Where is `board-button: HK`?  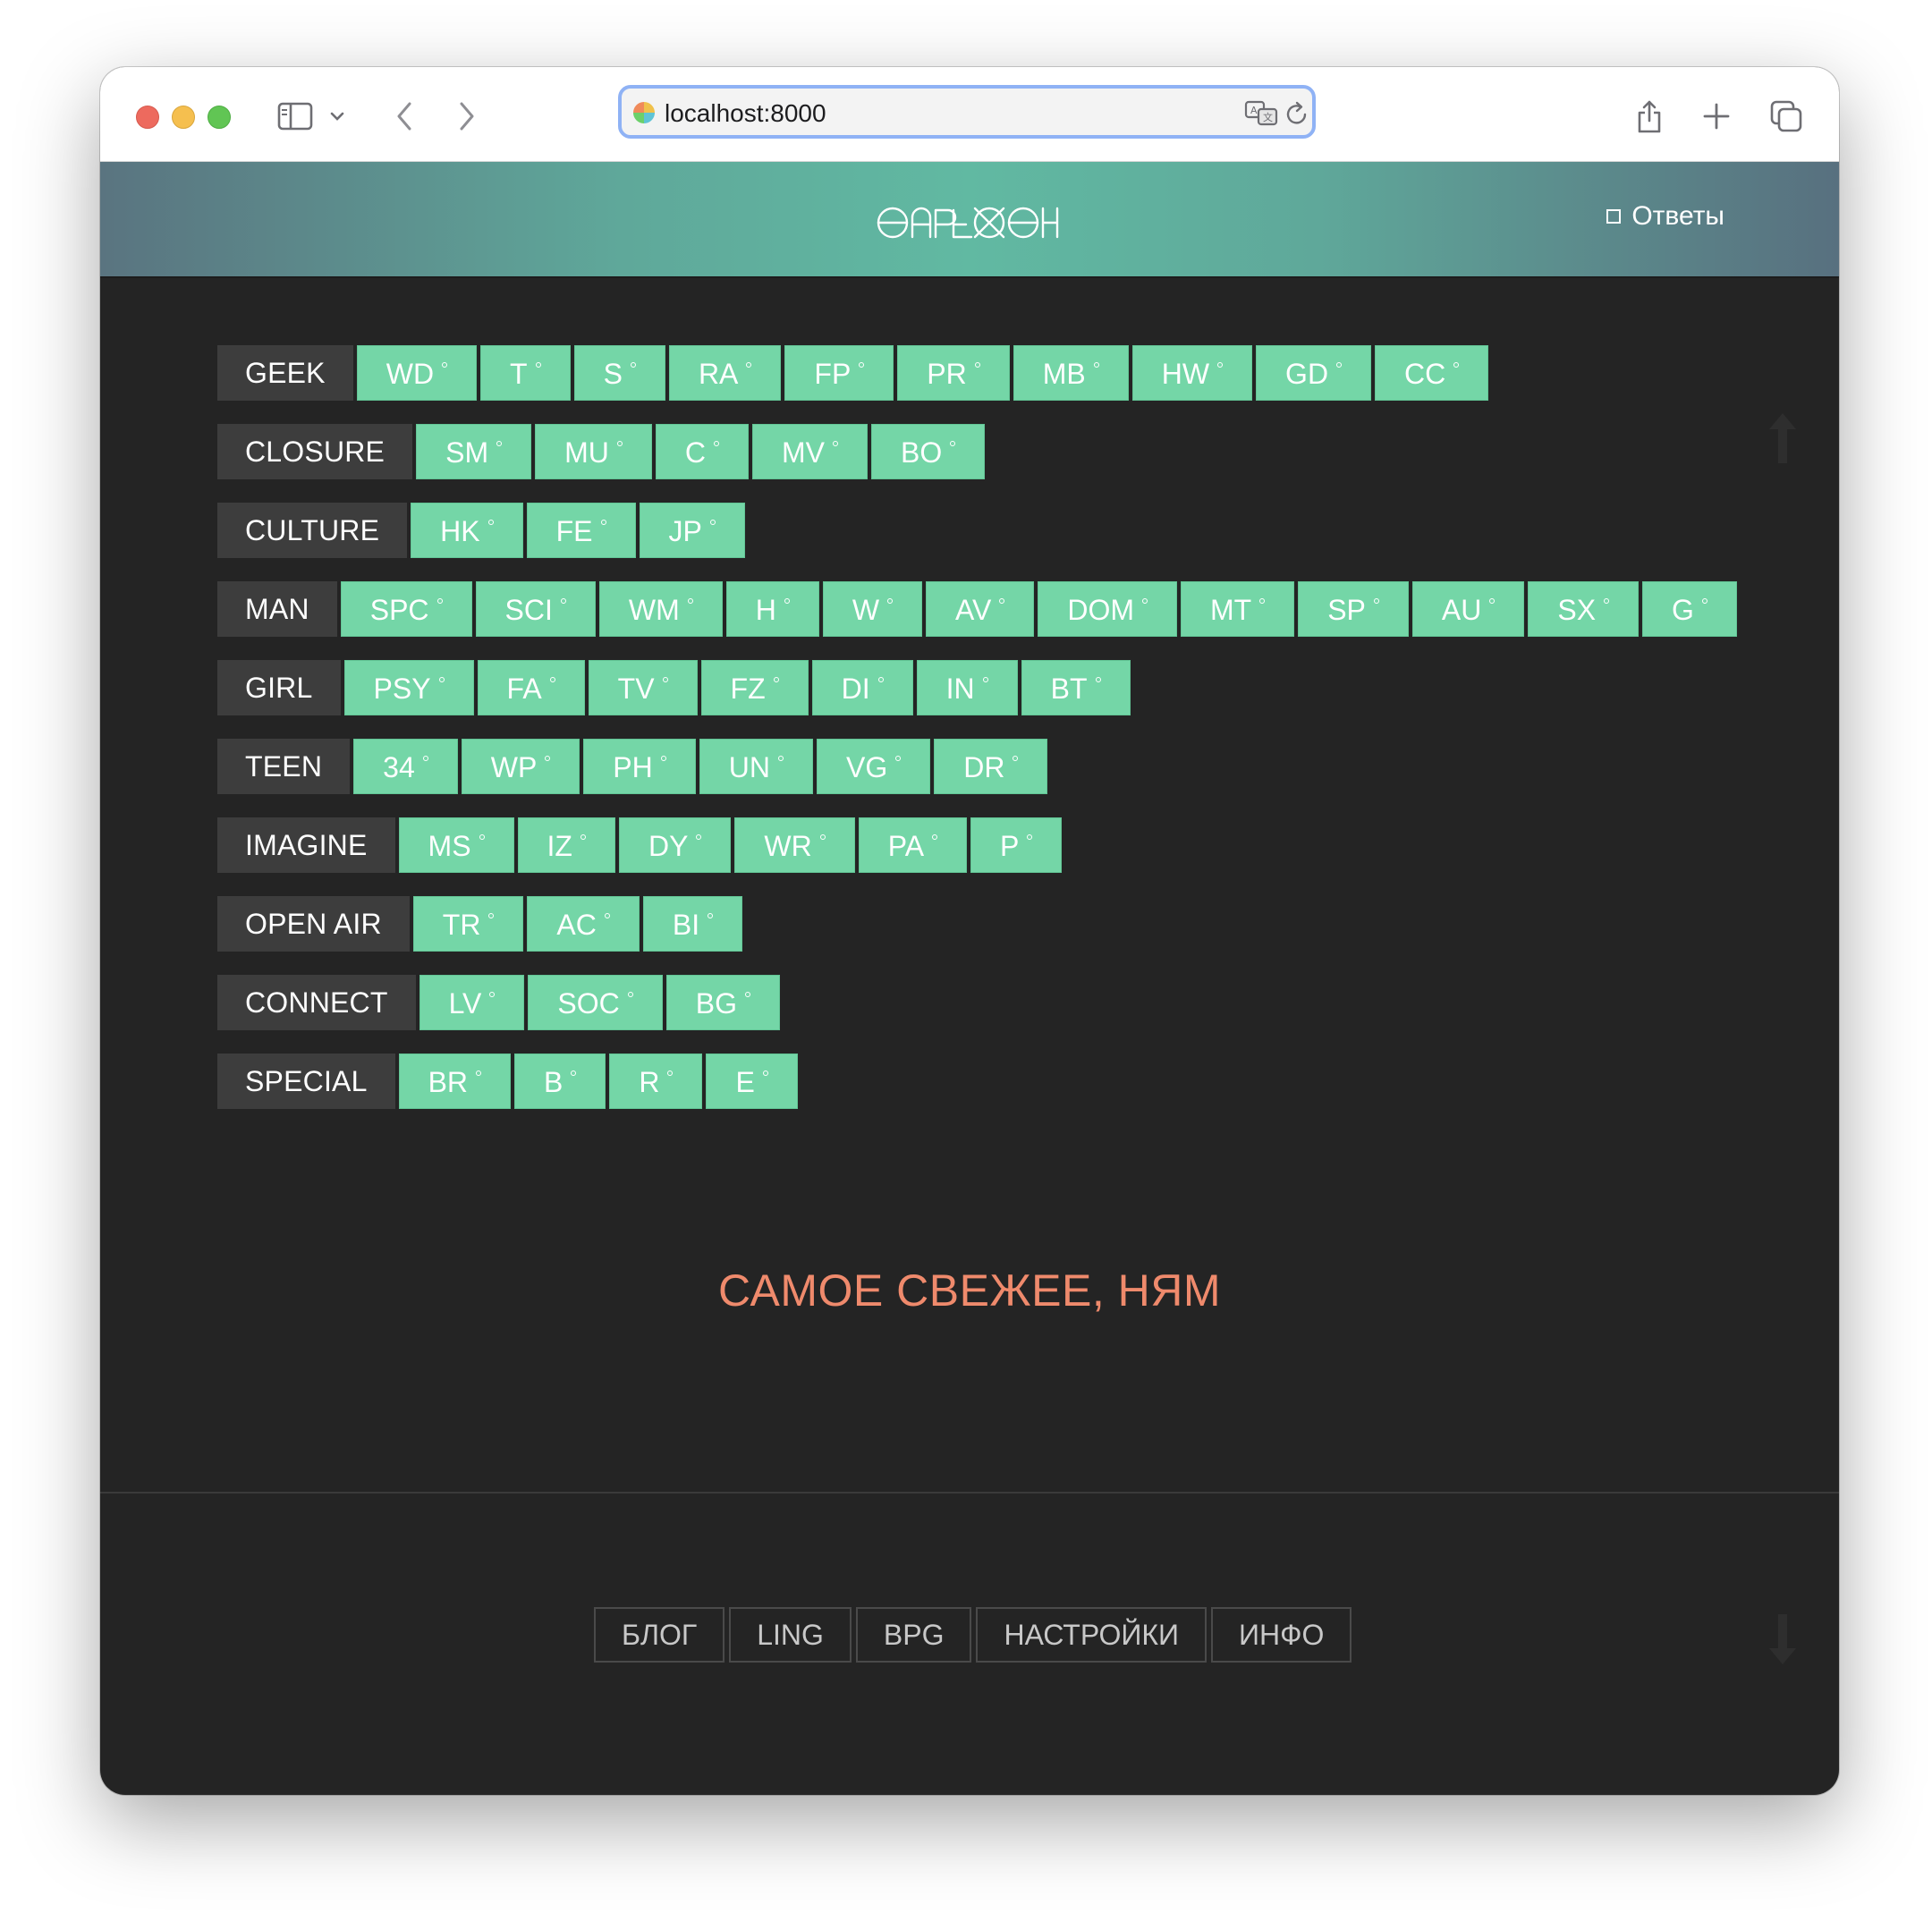
board-button: HK is located at coordinates (467, 530).